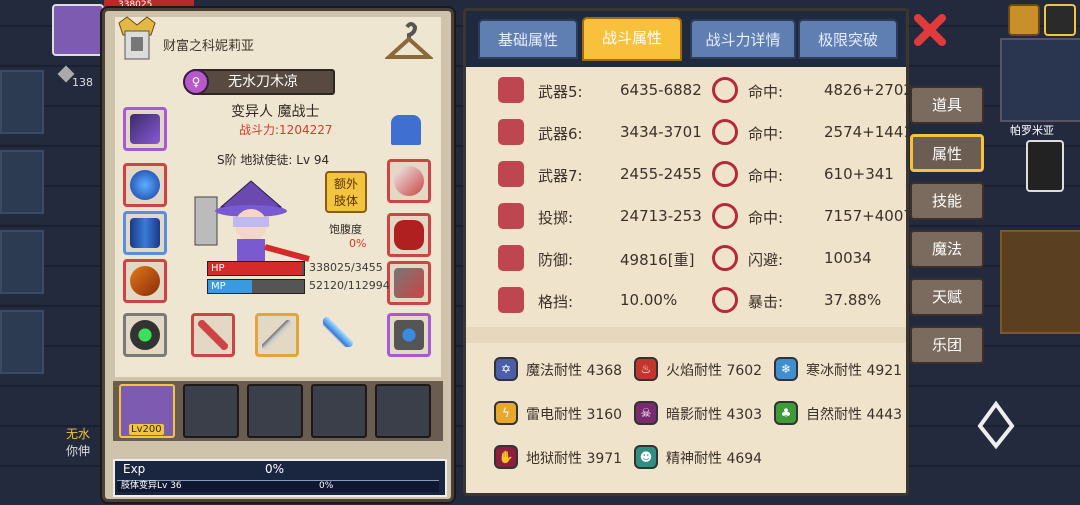 The width and height of the screenshot is (1080, 505). Describe the element at coordinates (868, 132) in the screenshot. I see `stat-sub-value: 2574+1441` at that location.